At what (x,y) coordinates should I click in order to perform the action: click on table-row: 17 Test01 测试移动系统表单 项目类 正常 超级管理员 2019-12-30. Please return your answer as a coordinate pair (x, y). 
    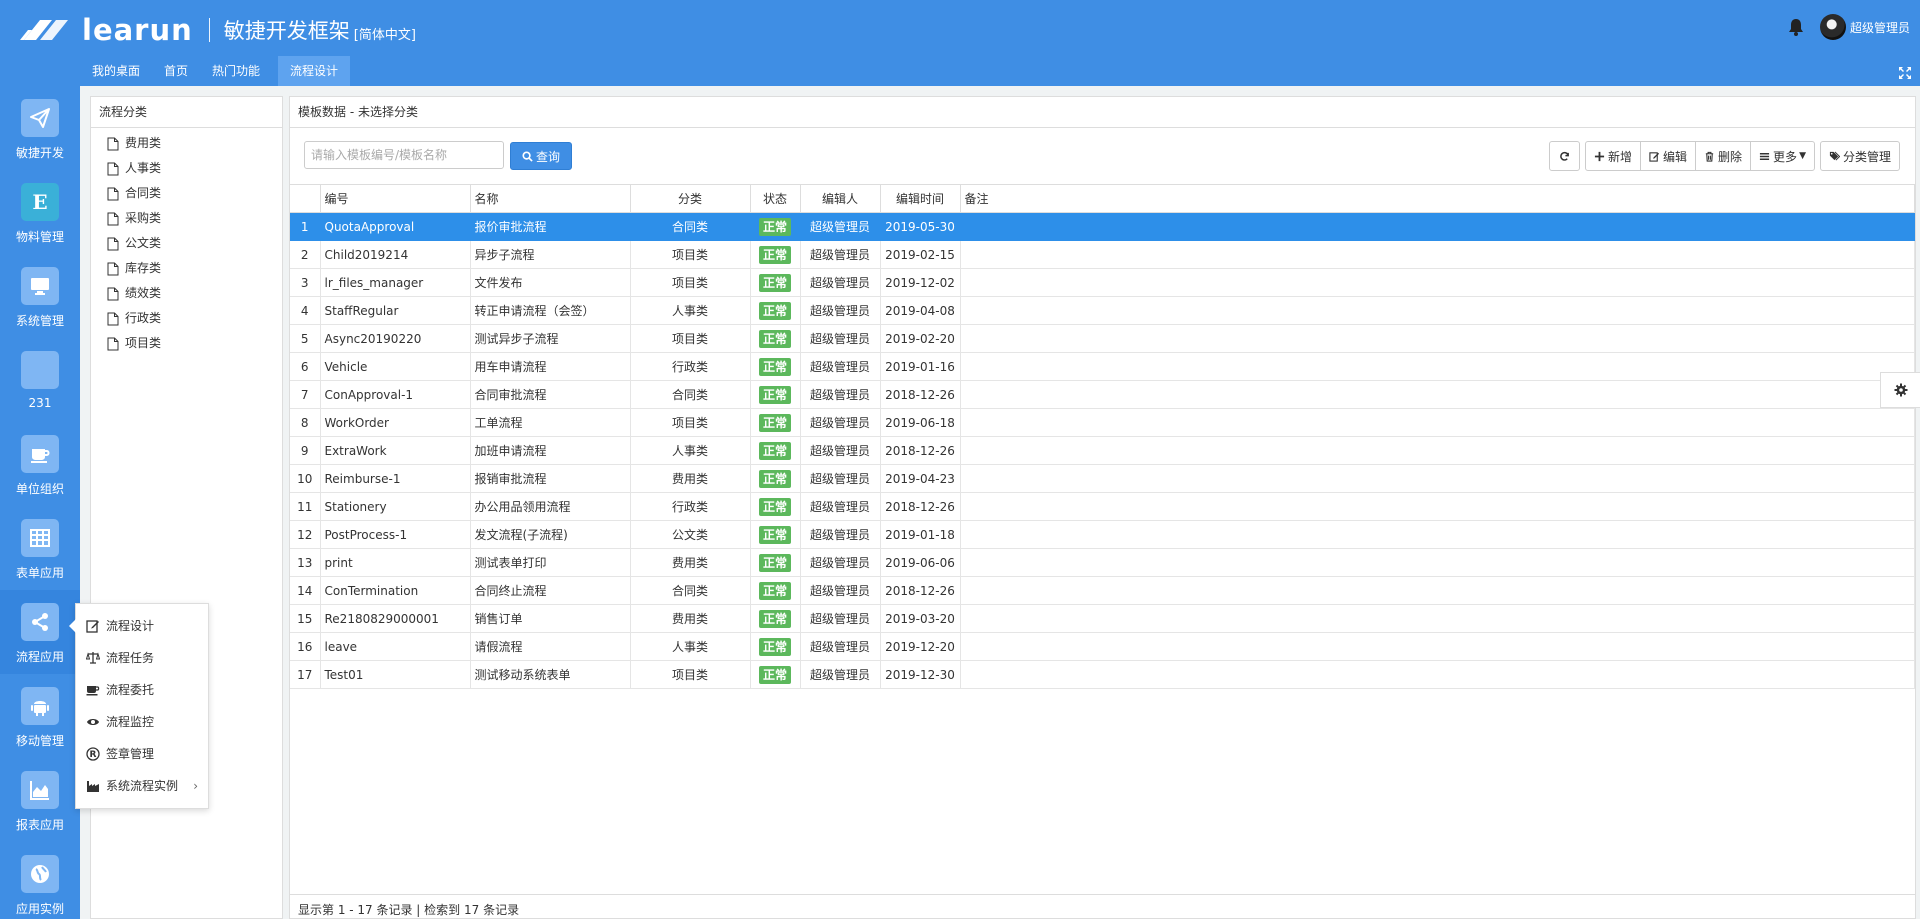
    Looking at the image, I should click on (1102, 674).